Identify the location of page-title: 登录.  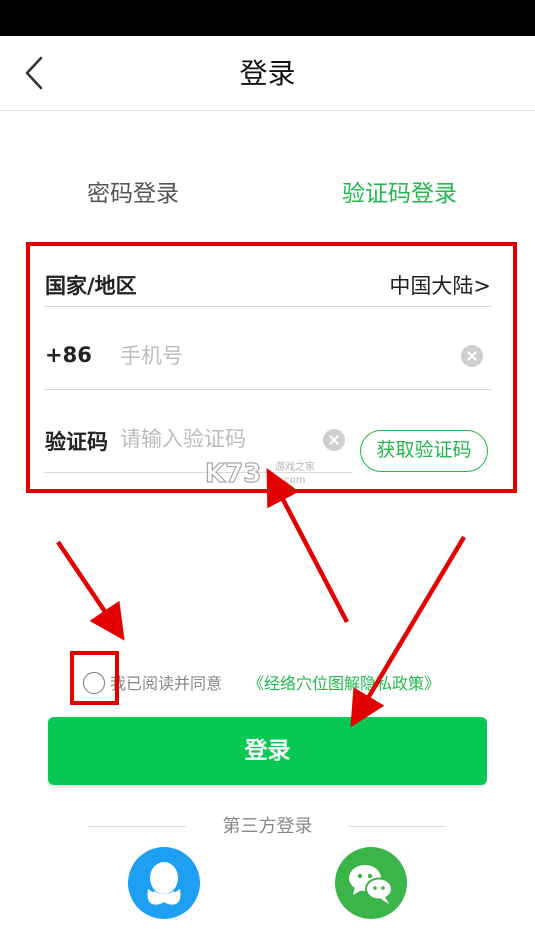
(267, 73).